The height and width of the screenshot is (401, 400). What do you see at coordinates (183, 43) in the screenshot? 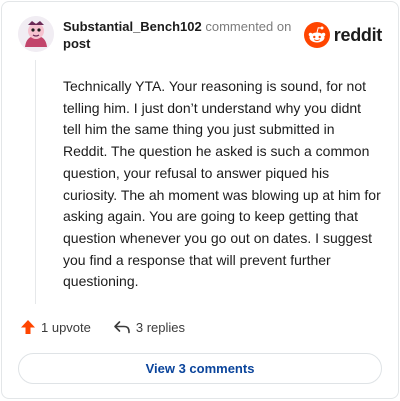
I see `post-link: post` at bounding box center [183, 43].